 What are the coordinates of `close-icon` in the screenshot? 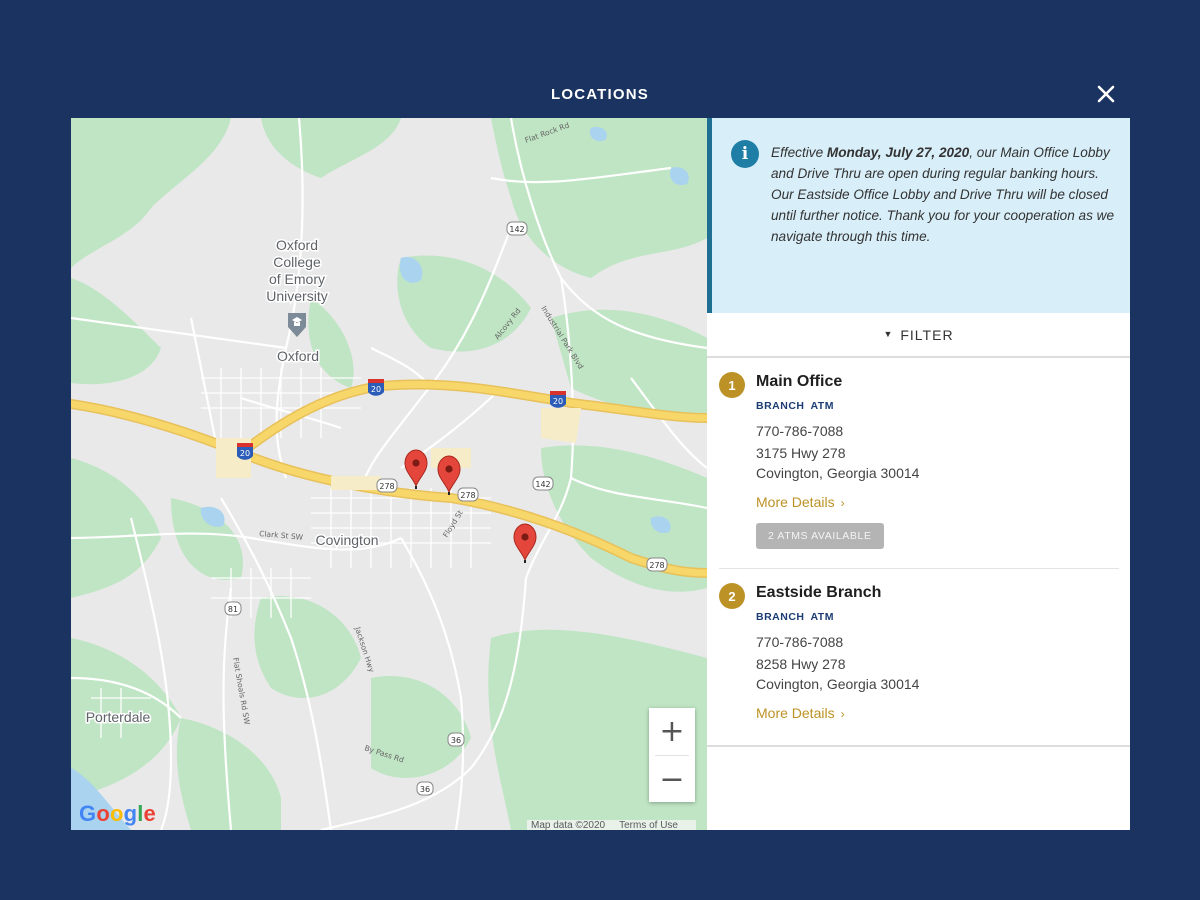 It's located at (1106, 94).